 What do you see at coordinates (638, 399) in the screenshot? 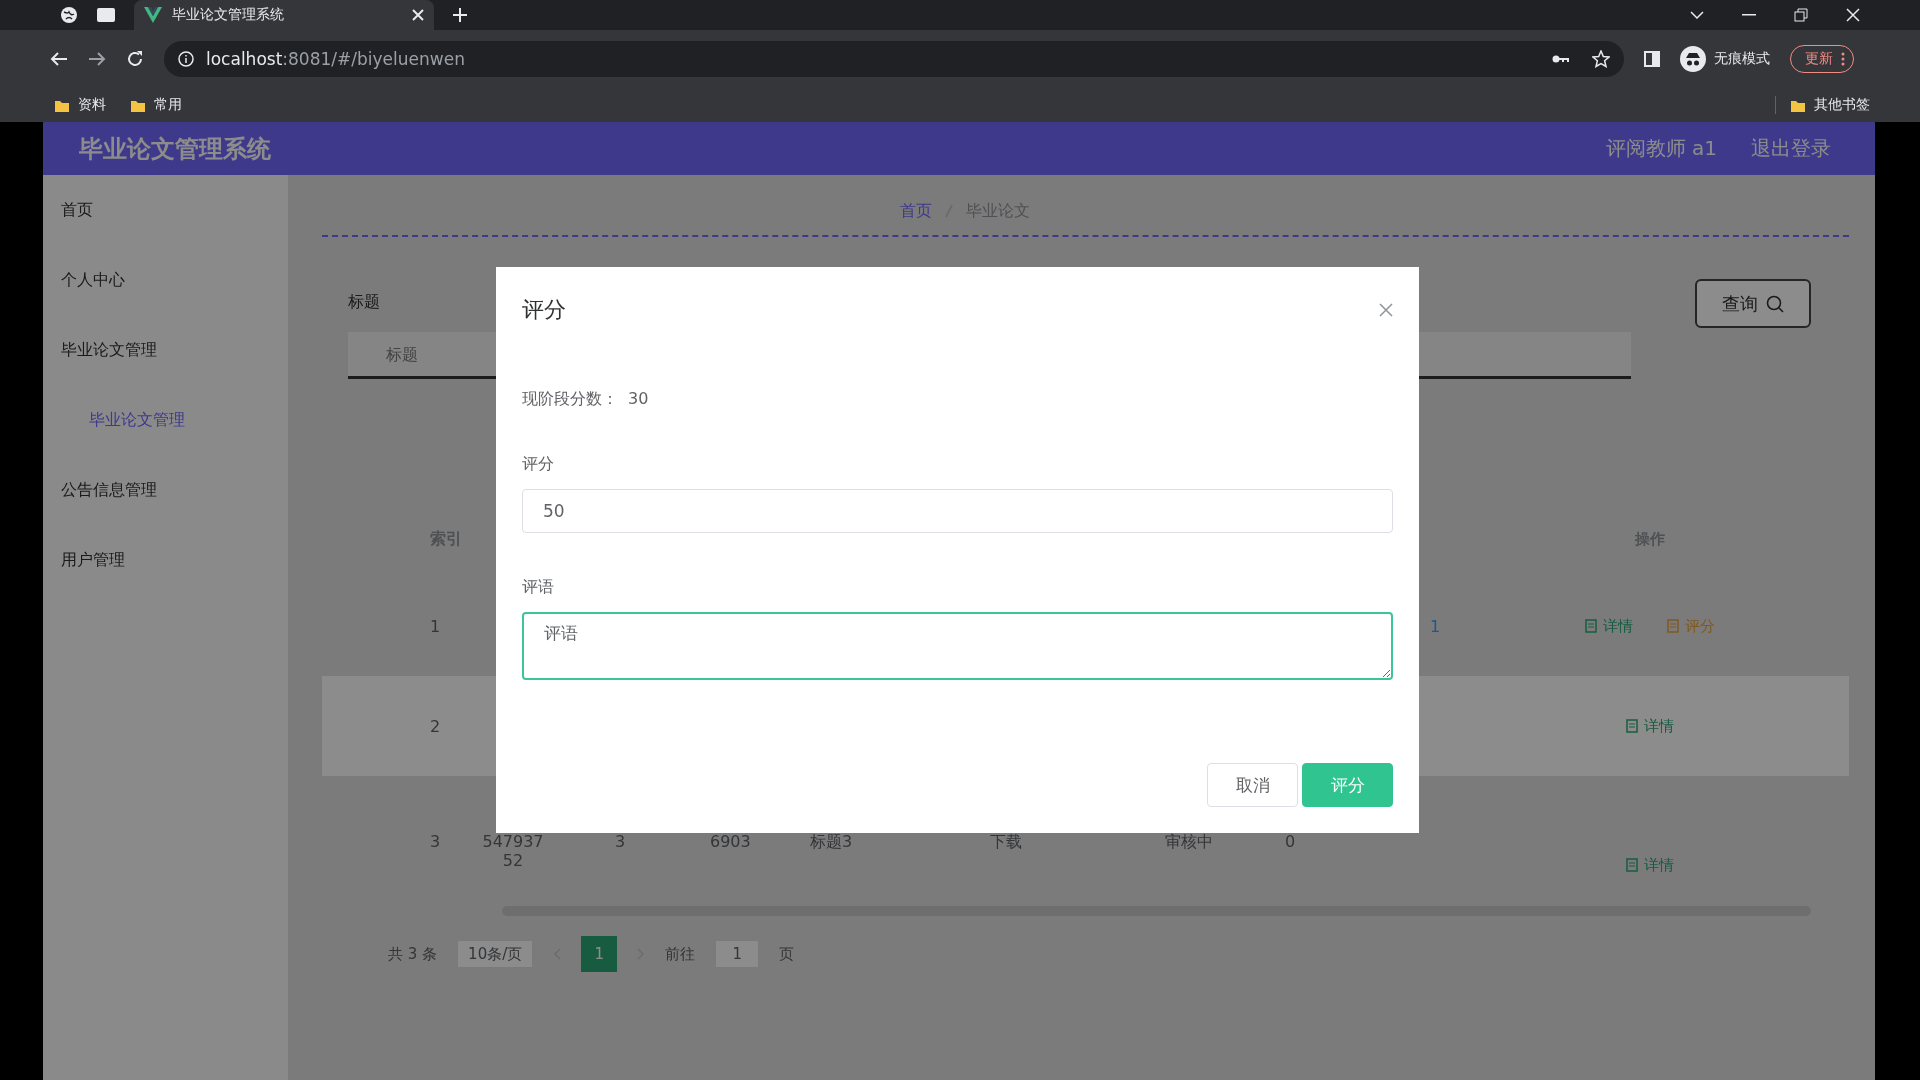
I see `score-value: 30` at bounding box center [638, 399].